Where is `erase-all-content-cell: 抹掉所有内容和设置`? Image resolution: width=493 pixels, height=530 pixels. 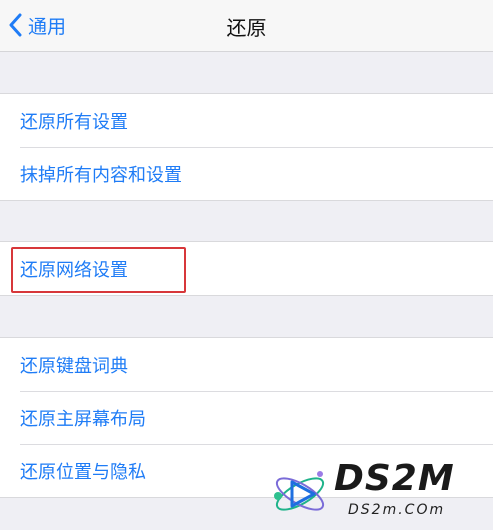
erase-all-content-cell: 抹掉所有内容和设置 is located at coordinates (246, 173).